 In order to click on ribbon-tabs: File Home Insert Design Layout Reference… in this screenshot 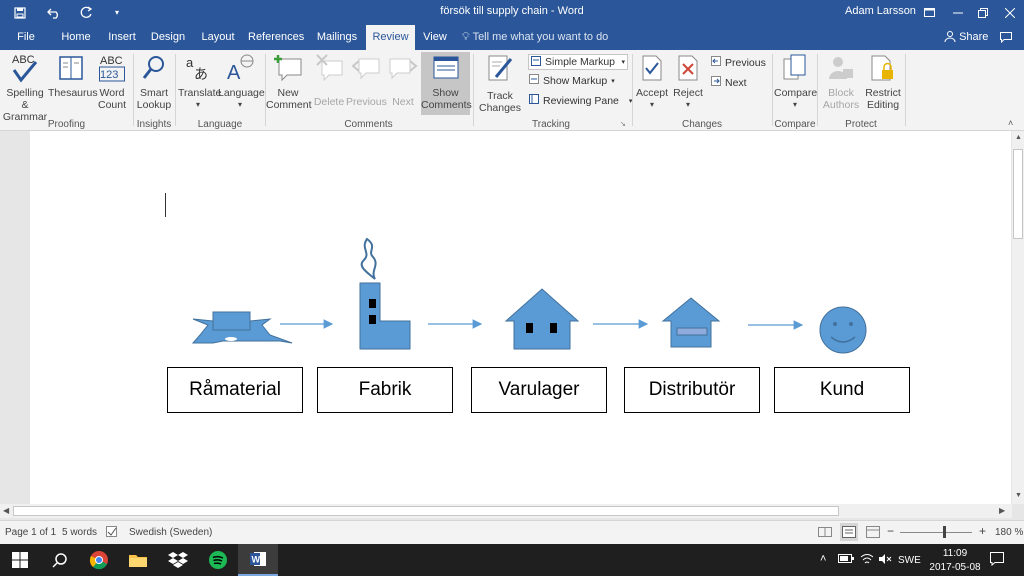, I will do `click(512, 37)`.